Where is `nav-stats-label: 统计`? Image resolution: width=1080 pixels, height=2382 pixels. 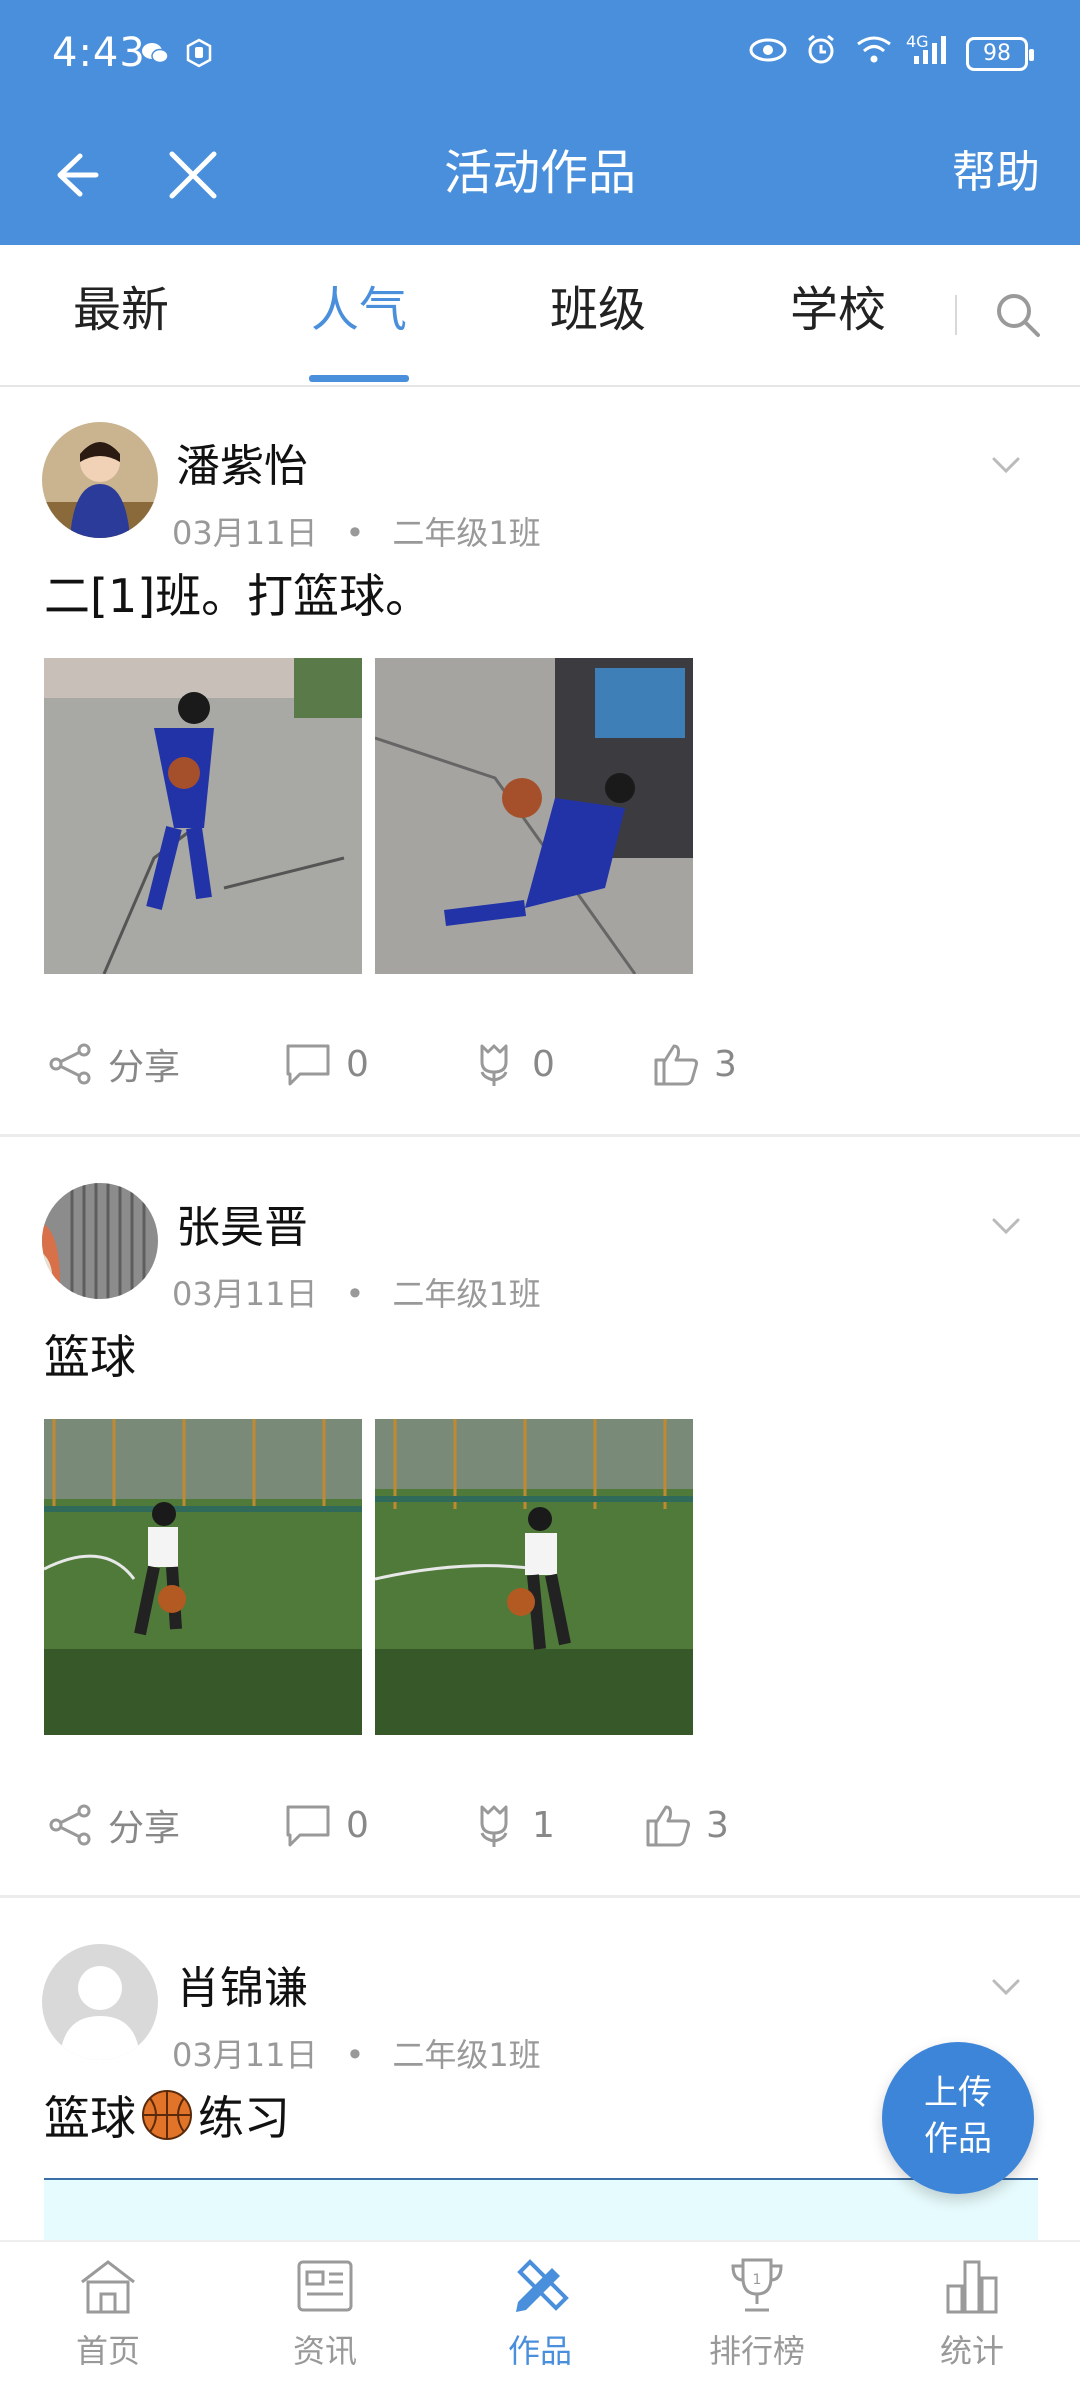 nav-stats-label: 统计 is located at coordinates (971, 2351).